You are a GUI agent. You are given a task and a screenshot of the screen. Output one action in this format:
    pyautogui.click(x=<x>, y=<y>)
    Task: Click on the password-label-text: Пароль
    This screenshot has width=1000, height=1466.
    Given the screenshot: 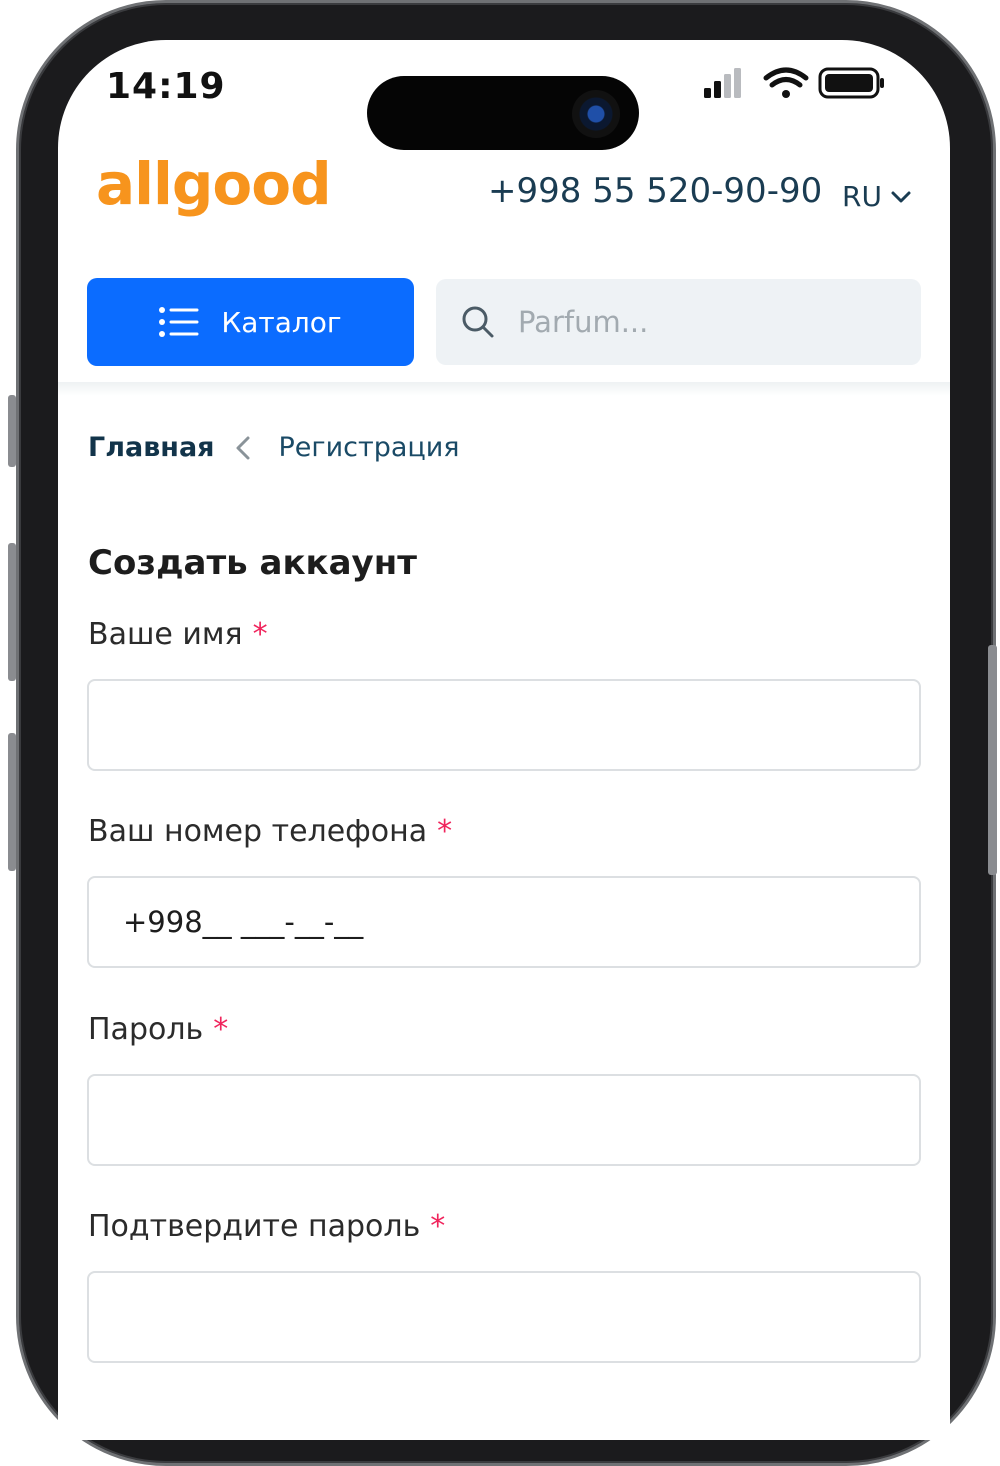 What is the action you would take?
    pyautogui.click(x=146, y=1029)
    